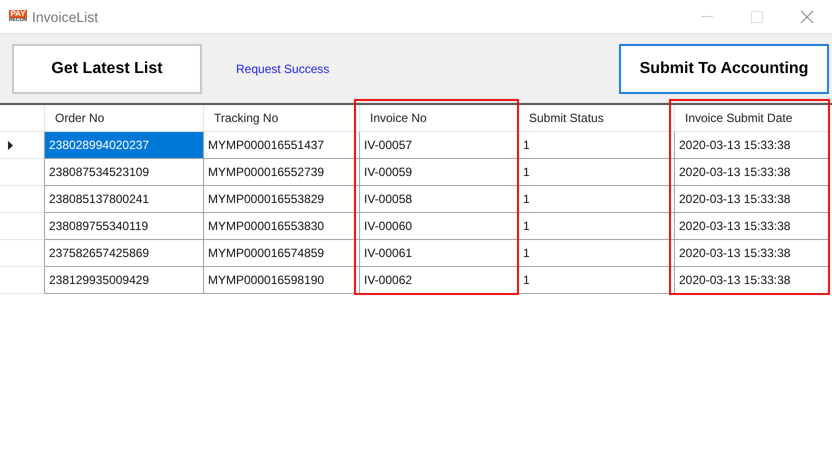  Describe the element at coordinates (282, 118) in the screenshot. I see `column-header: Tracking No` at that location.